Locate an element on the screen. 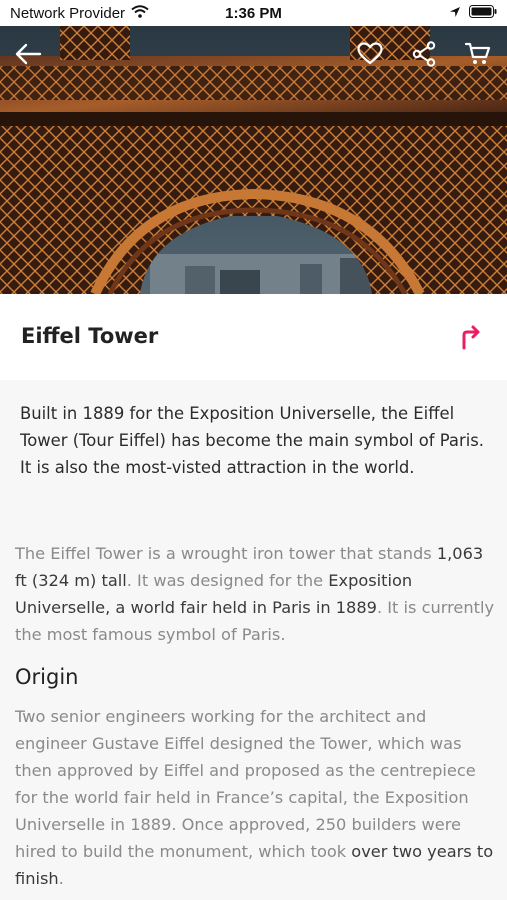  cart-icon is located at coordinates (478, 53).